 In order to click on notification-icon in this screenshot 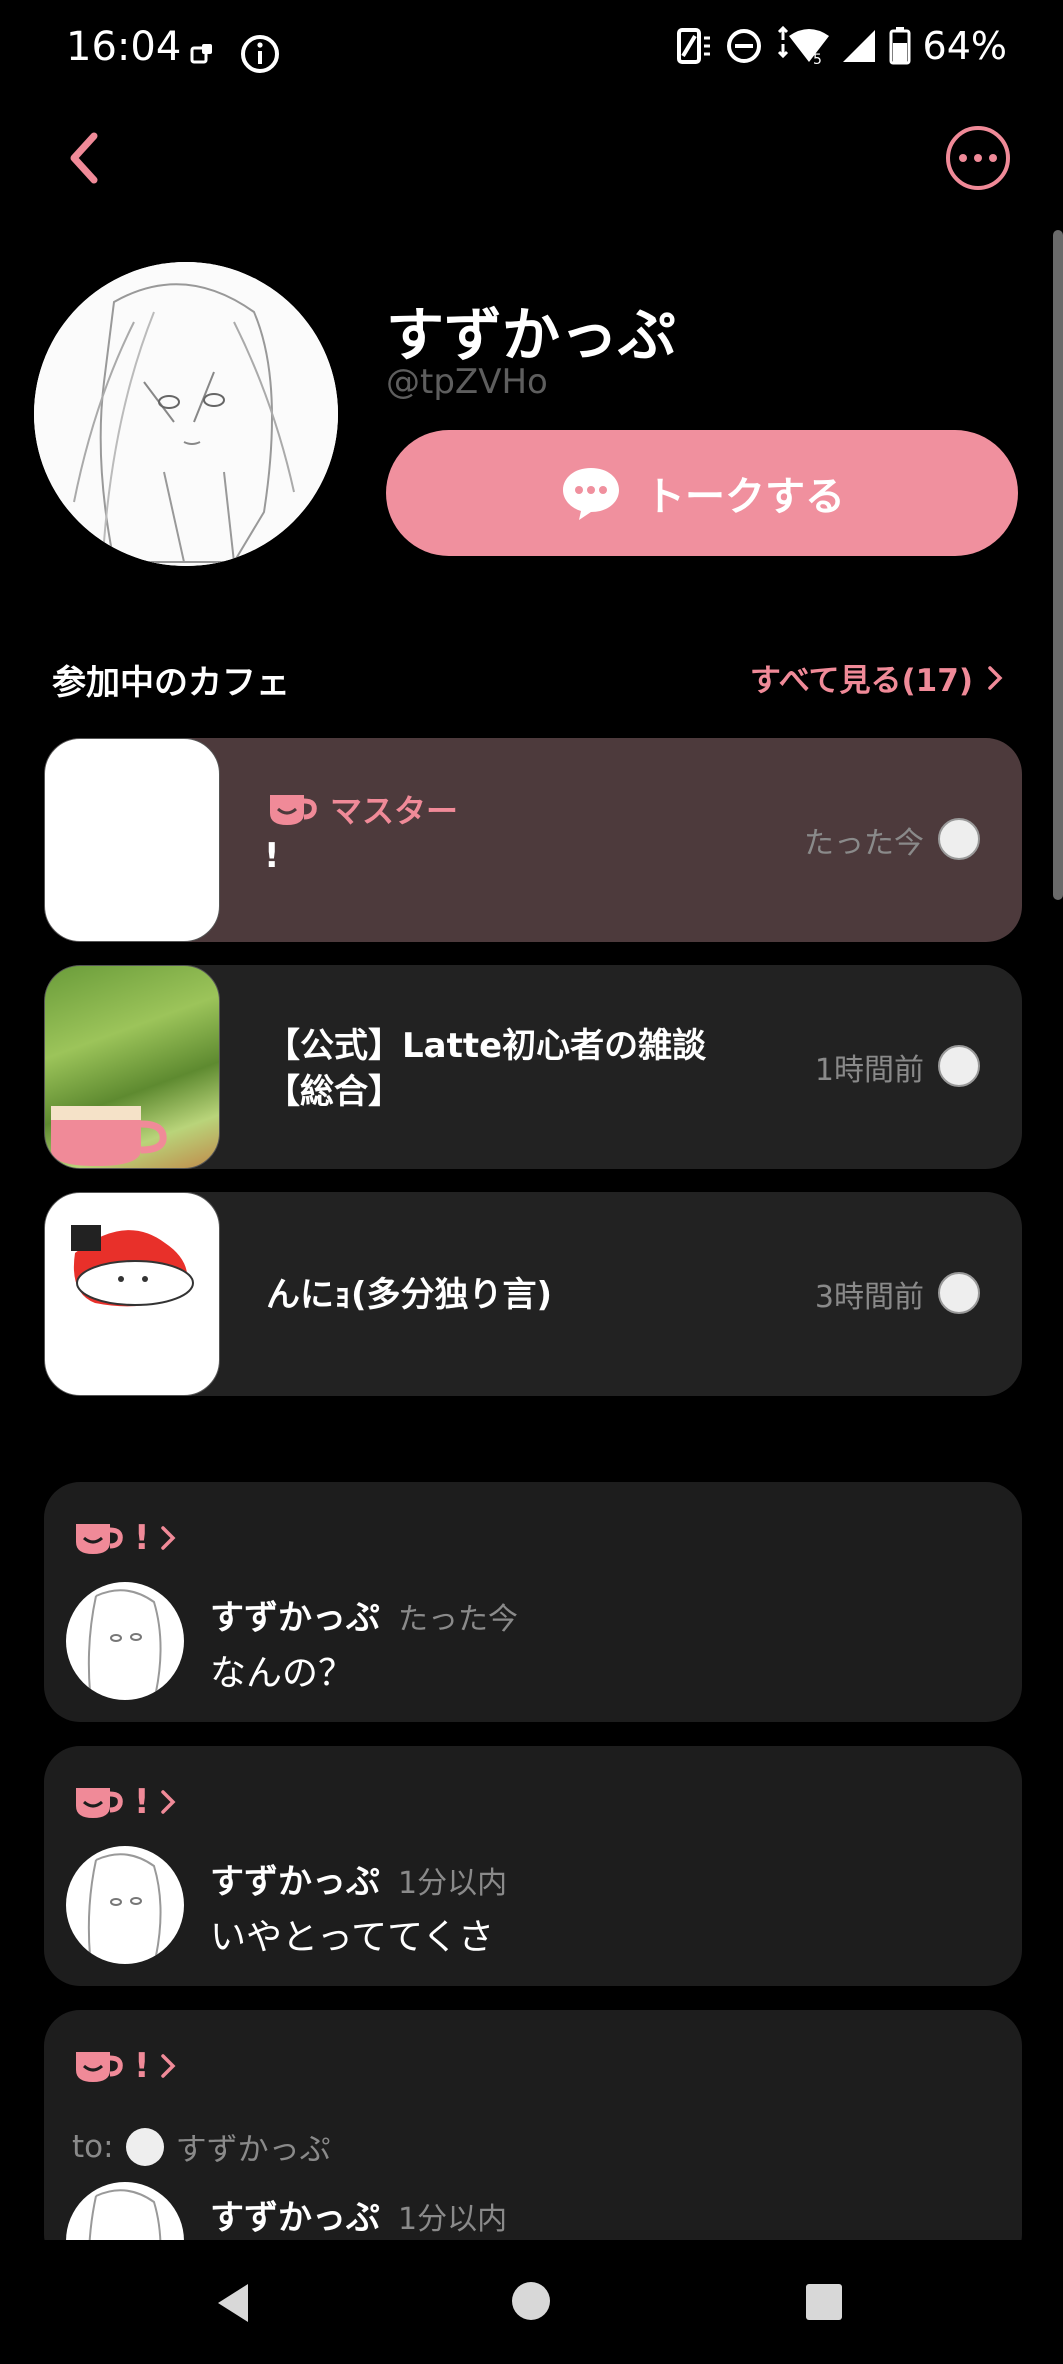, I will do `click(202, 56)`.